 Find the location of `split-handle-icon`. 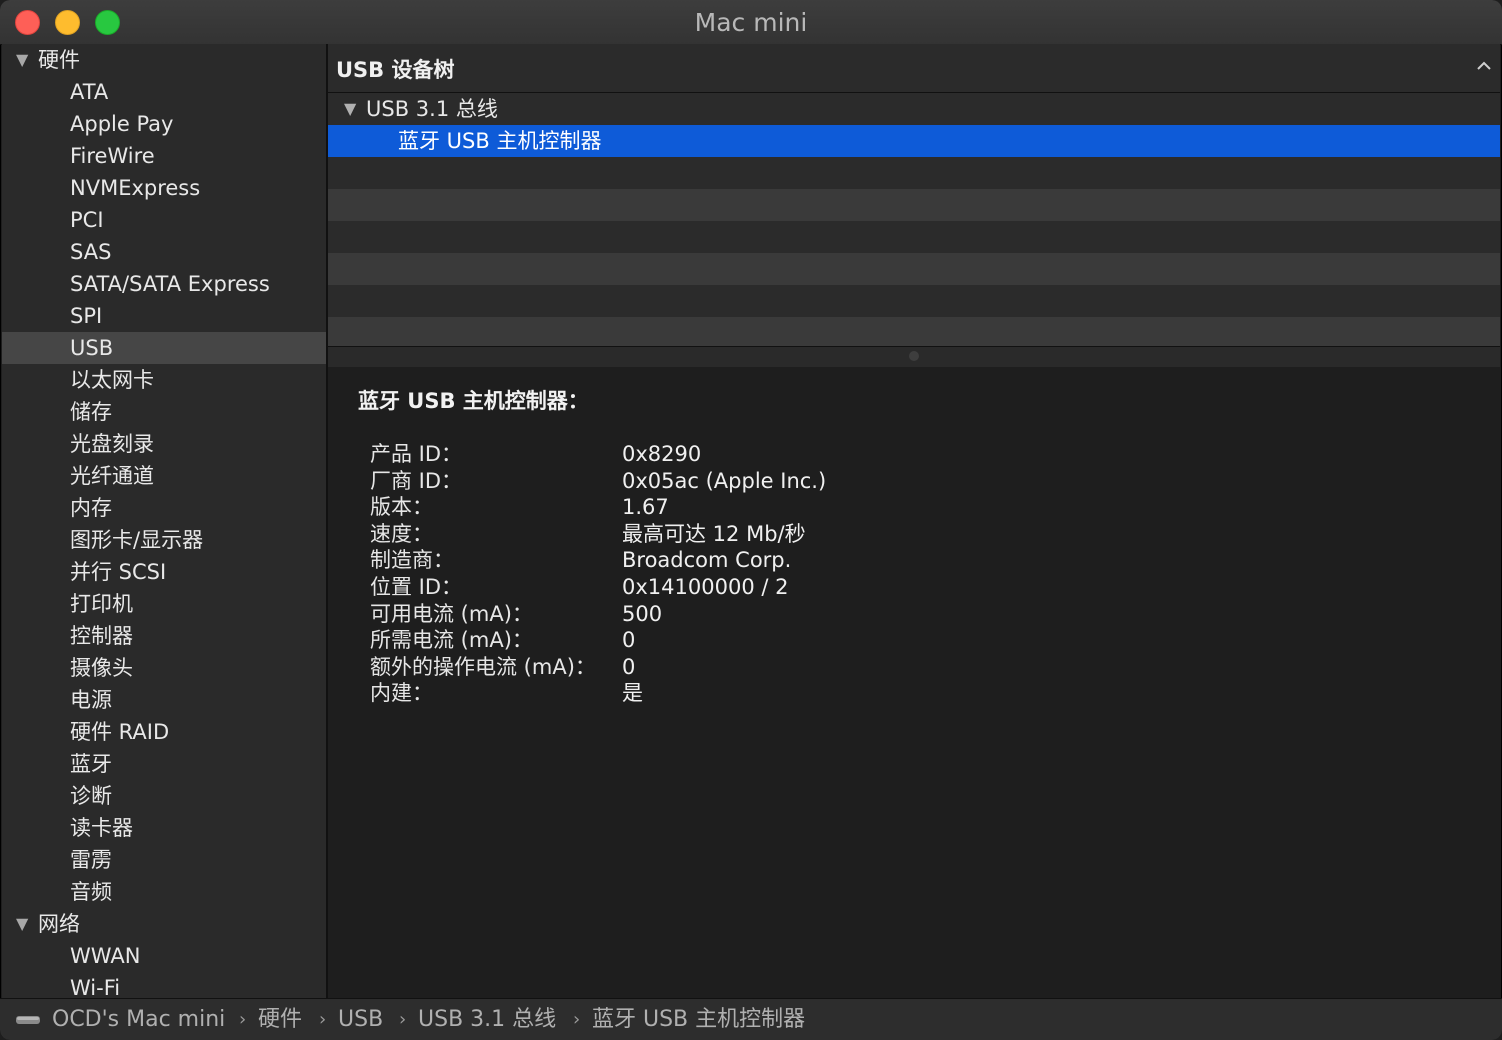

split-handle-icon is located at coordinates (914, 356).